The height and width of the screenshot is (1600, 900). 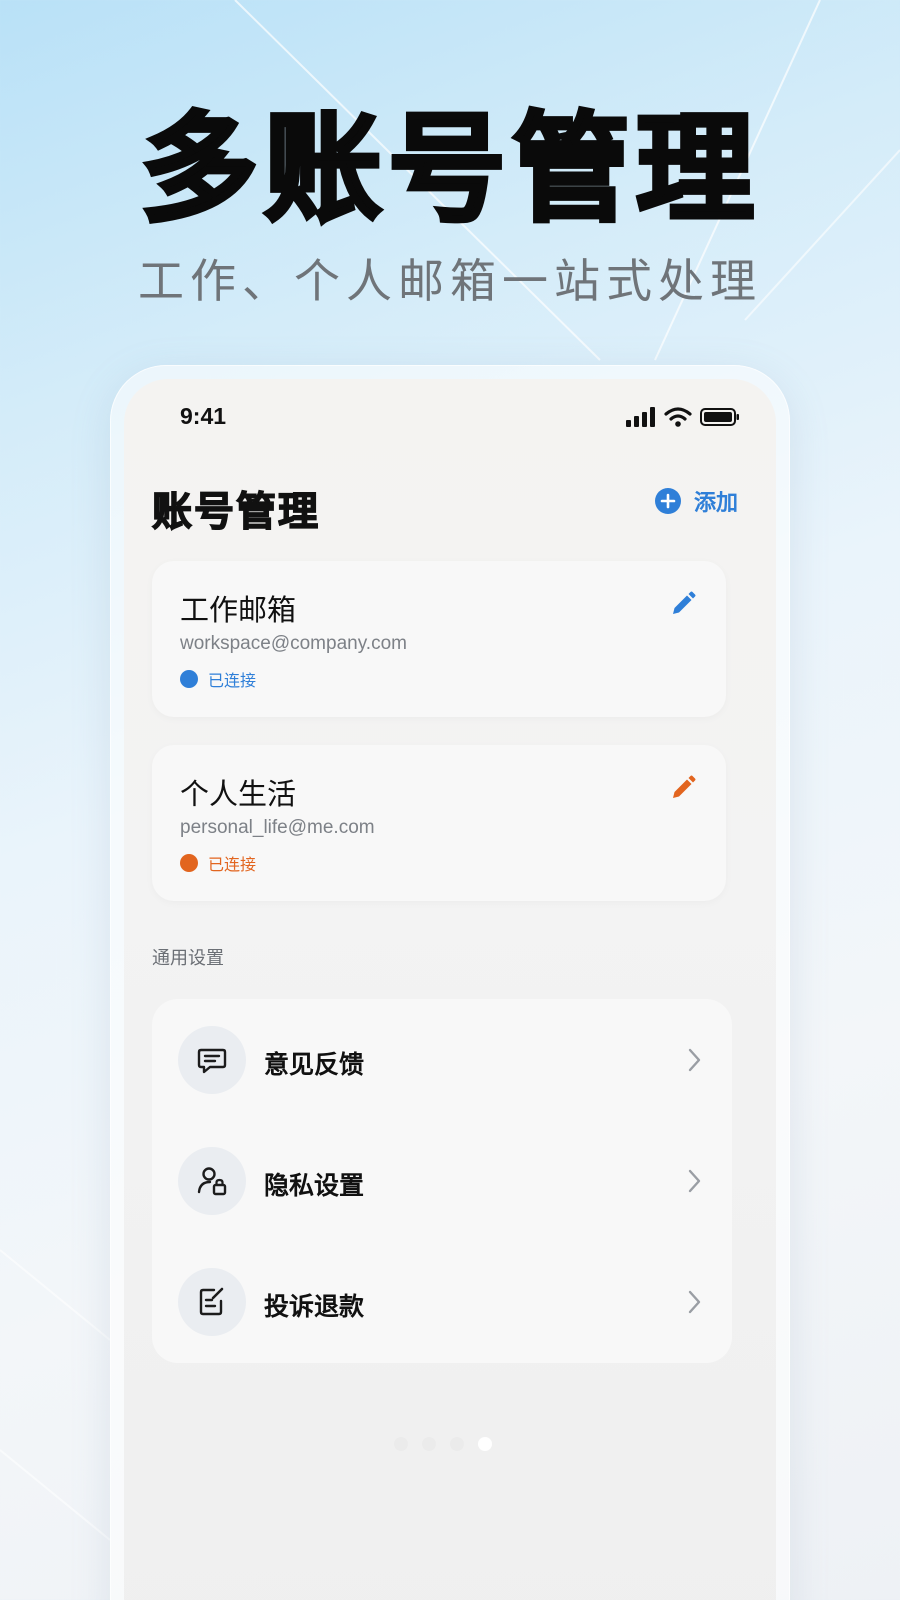 What do you see at coordinates (442, 1302) in the screenshot?
I see `settings-item-refund: 投诉退款` at bounding box center [442, 1302].